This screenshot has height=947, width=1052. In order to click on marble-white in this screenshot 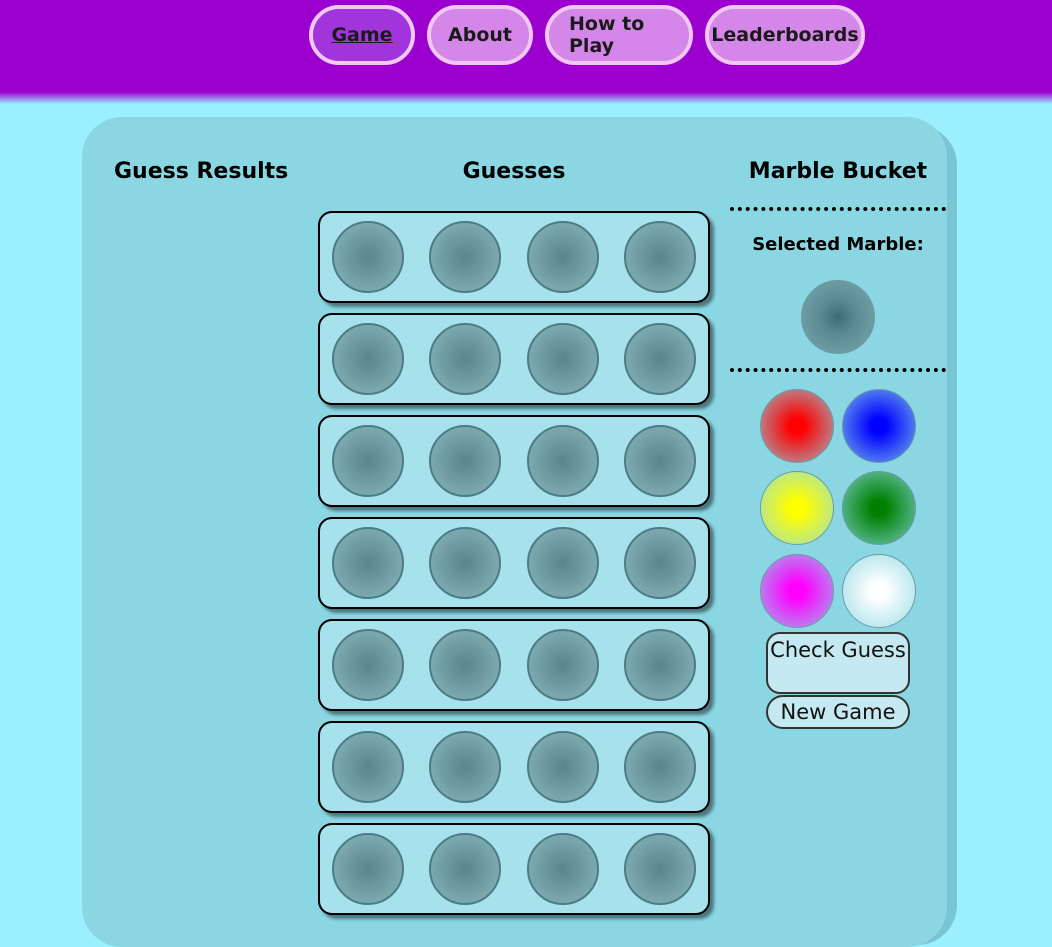, I will do `click(879, 591)`.